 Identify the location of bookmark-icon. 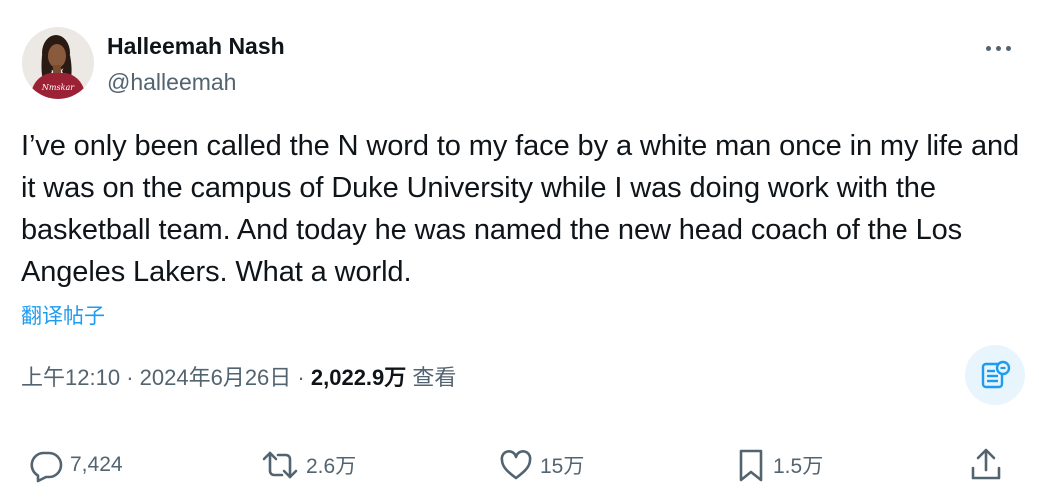
(751, 465).